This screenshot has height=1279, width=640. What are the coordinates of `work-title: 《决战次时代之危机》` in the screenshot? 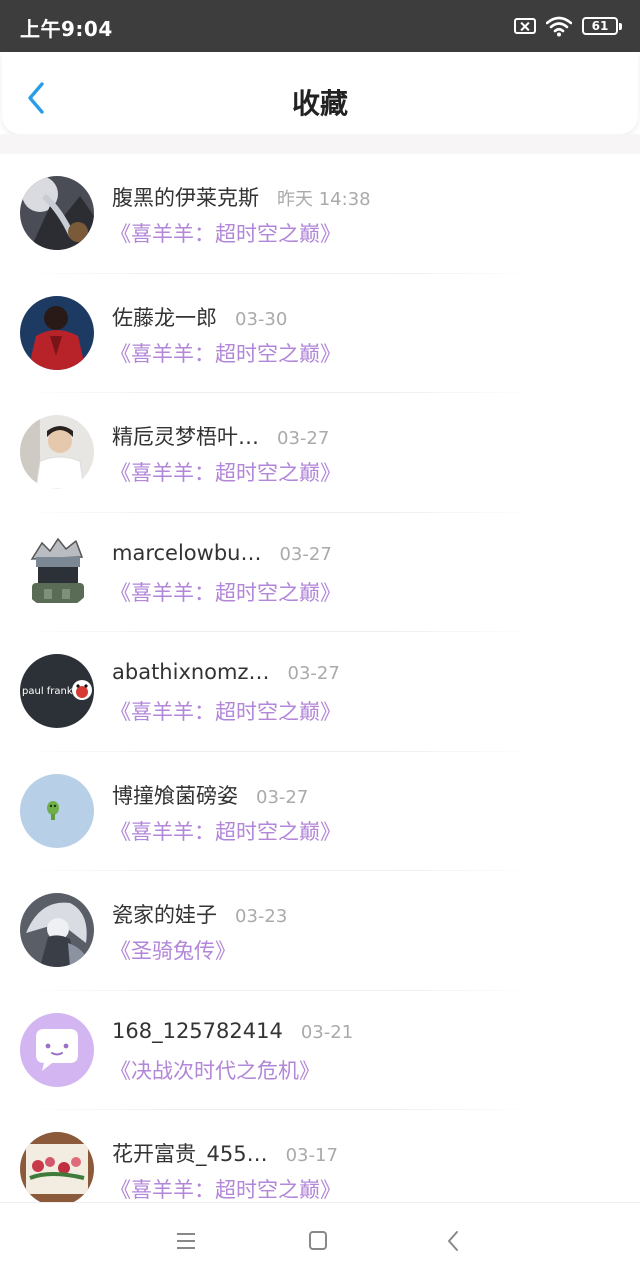 It's located at (215, 1070).